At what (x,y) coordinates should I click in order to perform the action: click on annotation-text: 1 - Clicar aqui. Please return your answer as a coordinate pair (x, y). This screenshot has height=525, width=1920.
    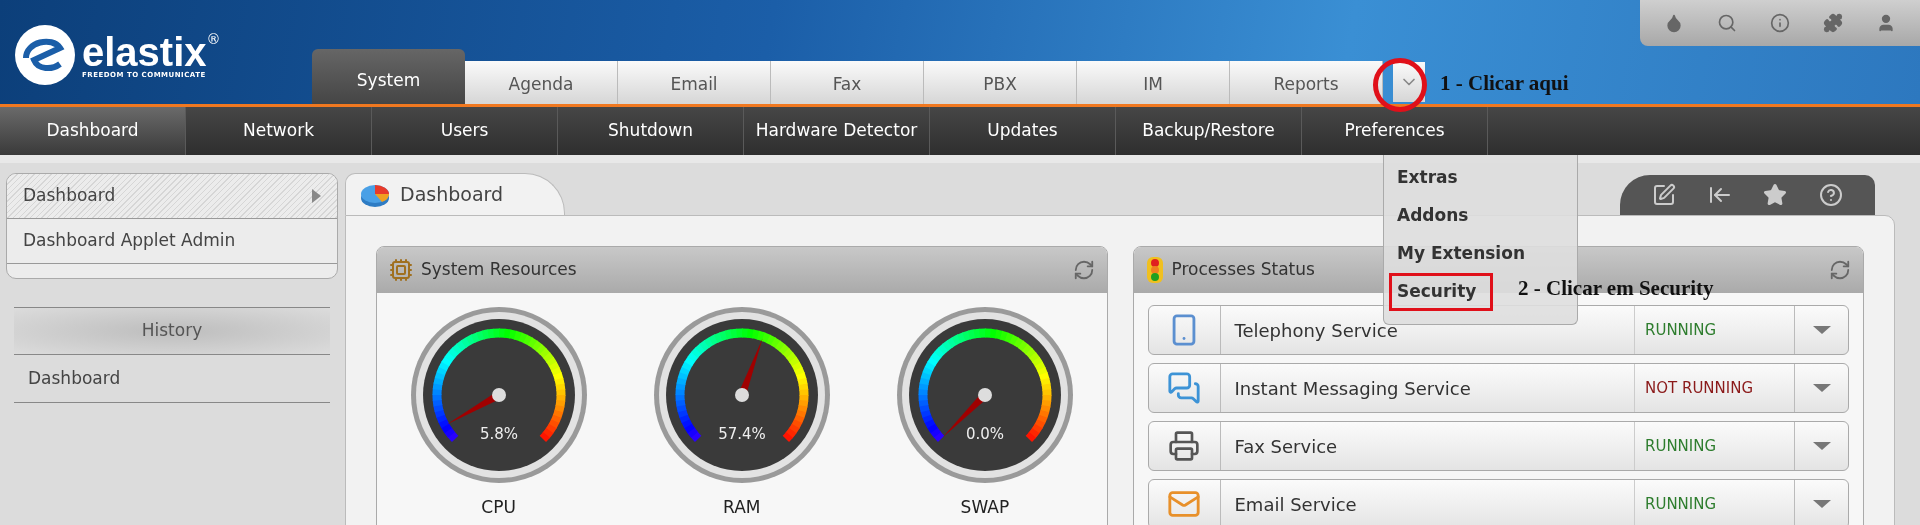
    Looking at the image, I should click on (1504, 83).